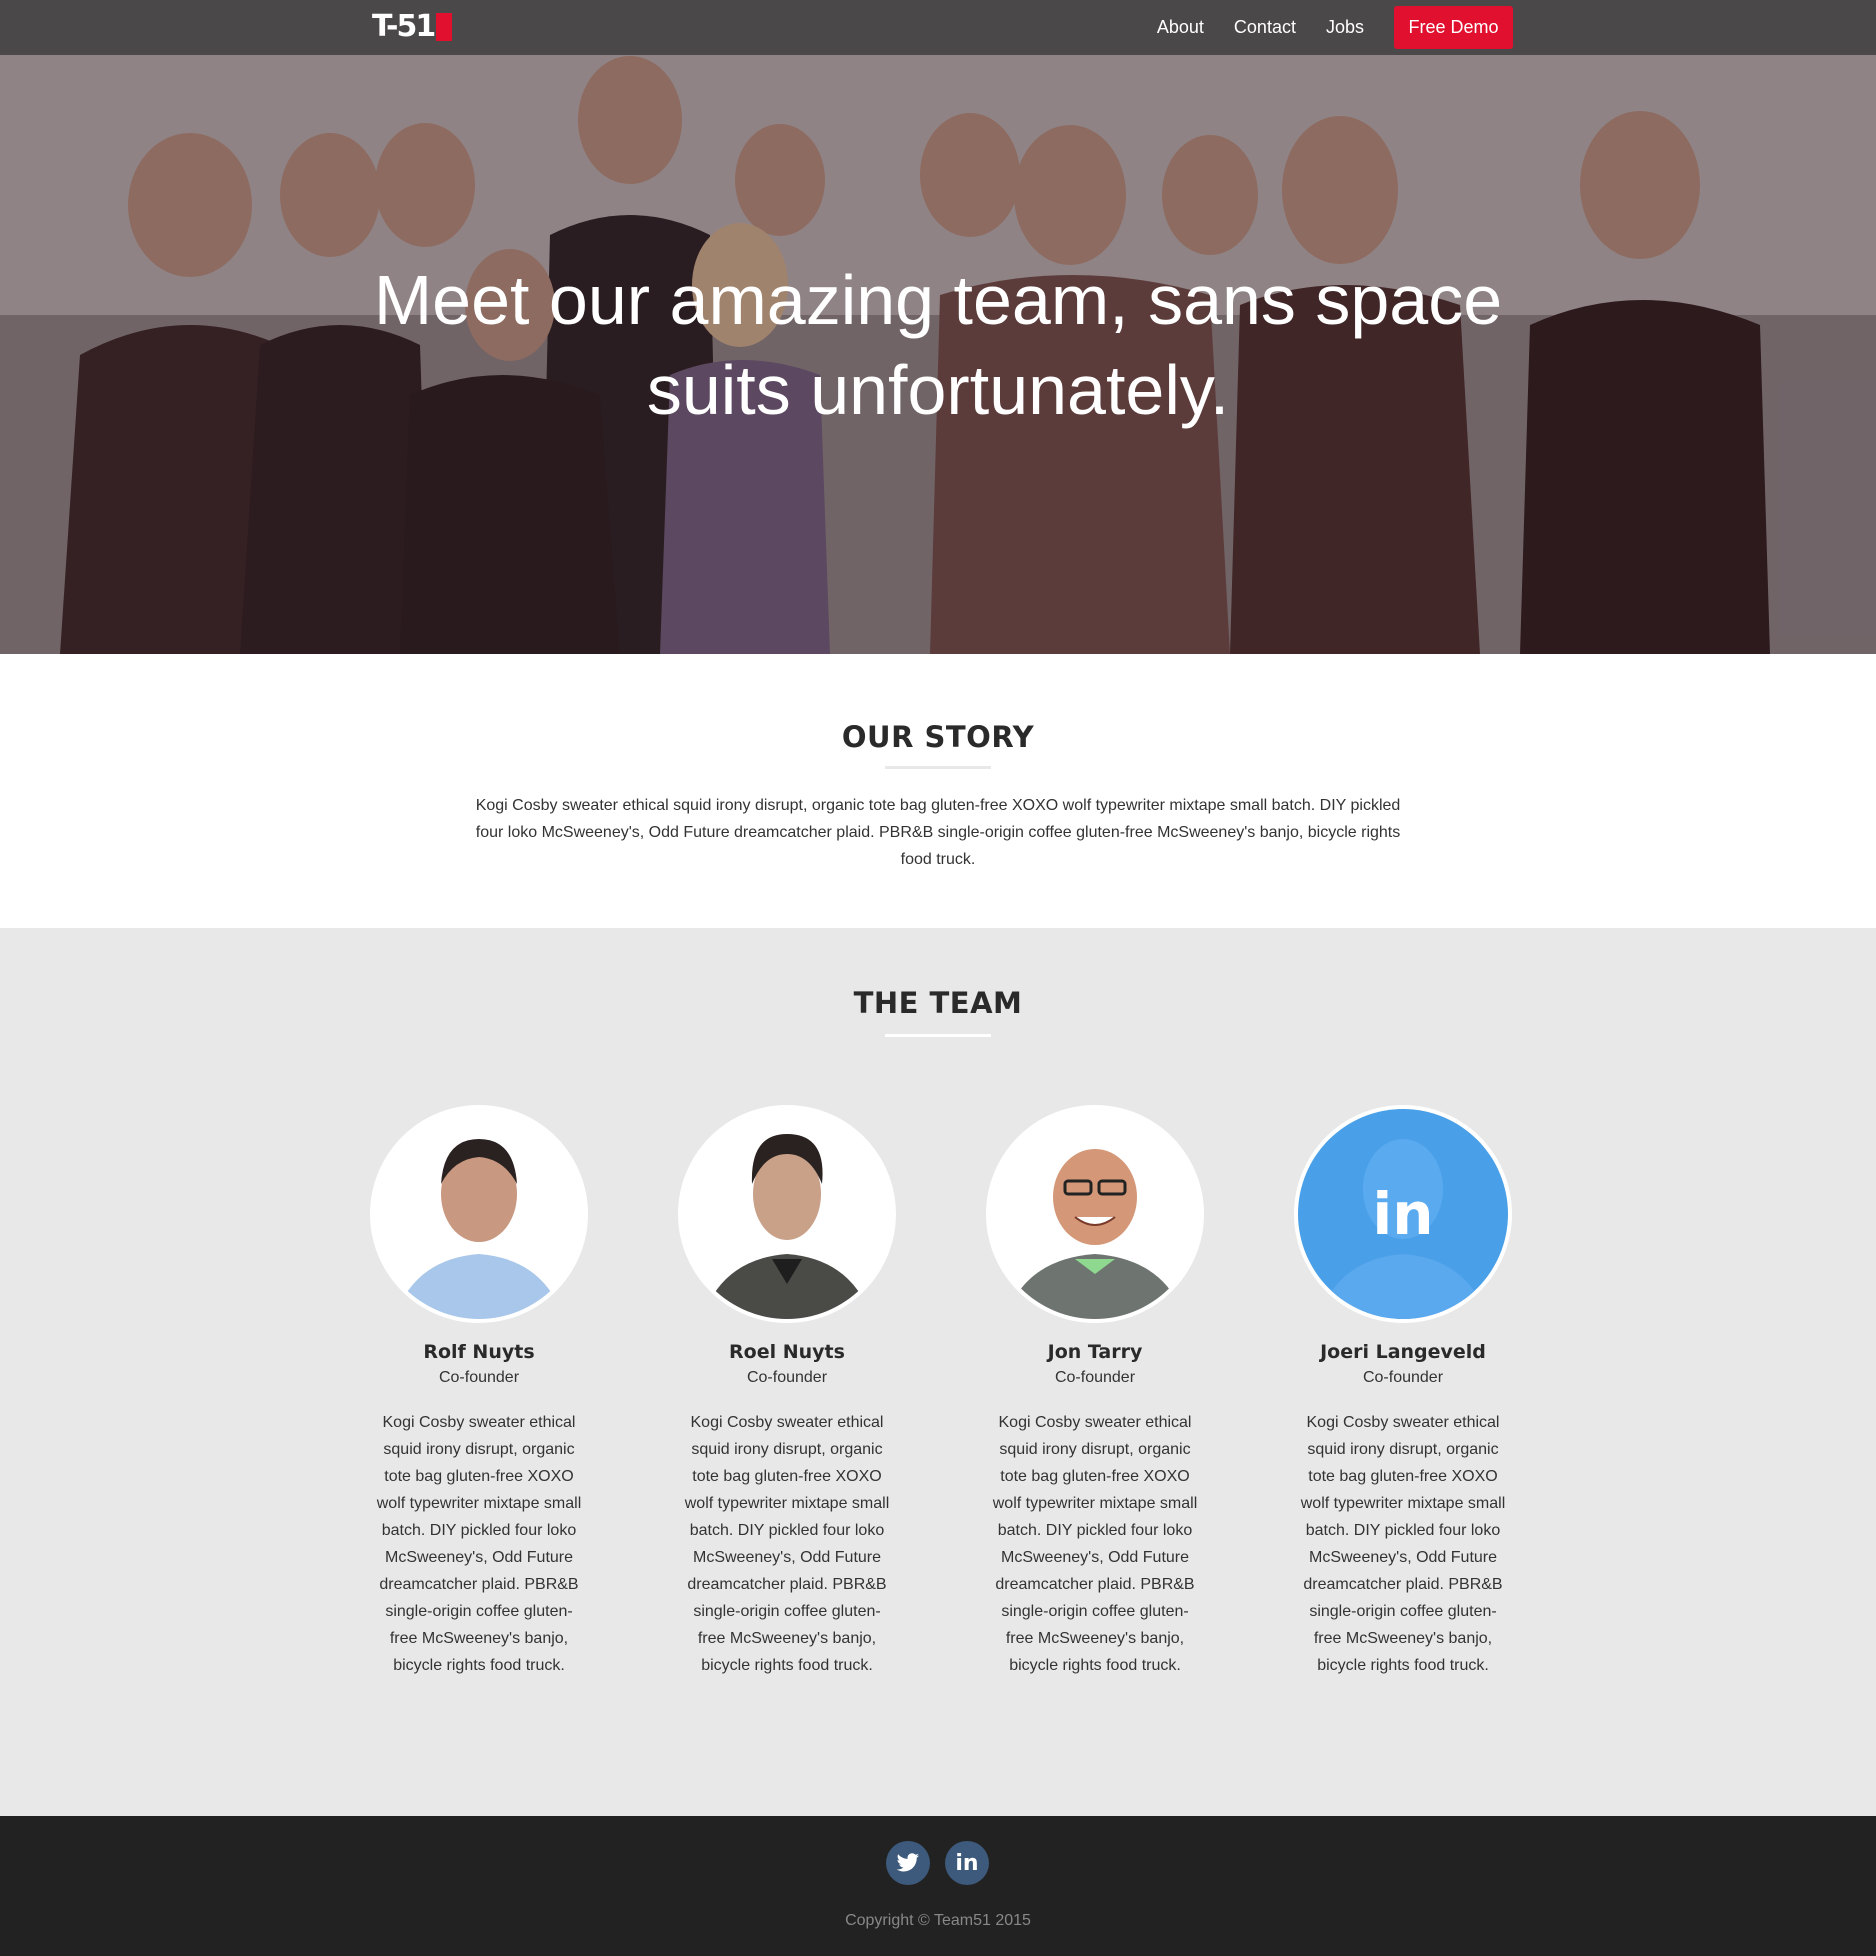 The width and height of the screenshot is (1876, 1956). I want to click on member-name: Joeri Langeveld, so click(1403, 1352).